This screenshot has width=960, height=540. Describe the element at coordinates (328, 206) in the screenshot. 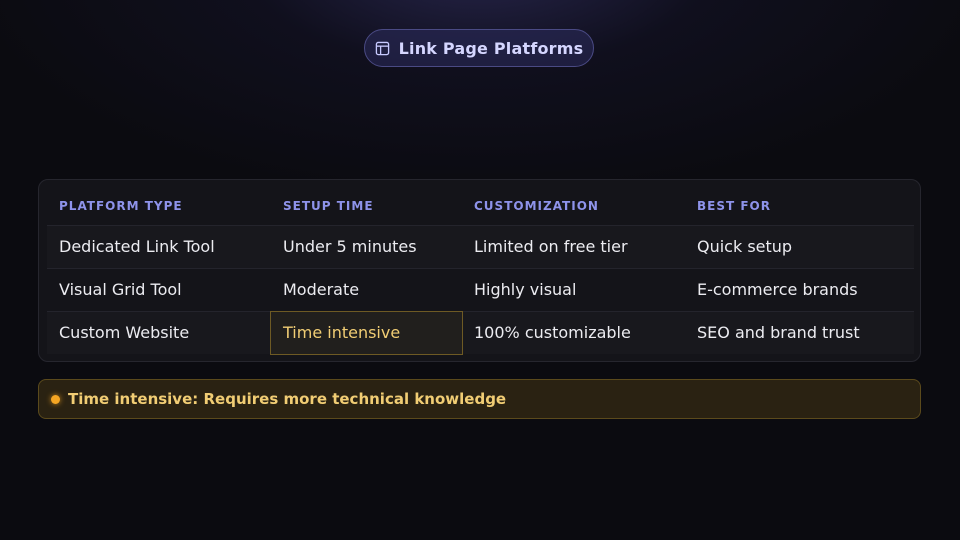

I see `column-header-setup-time: SETUP TIME` at that location.